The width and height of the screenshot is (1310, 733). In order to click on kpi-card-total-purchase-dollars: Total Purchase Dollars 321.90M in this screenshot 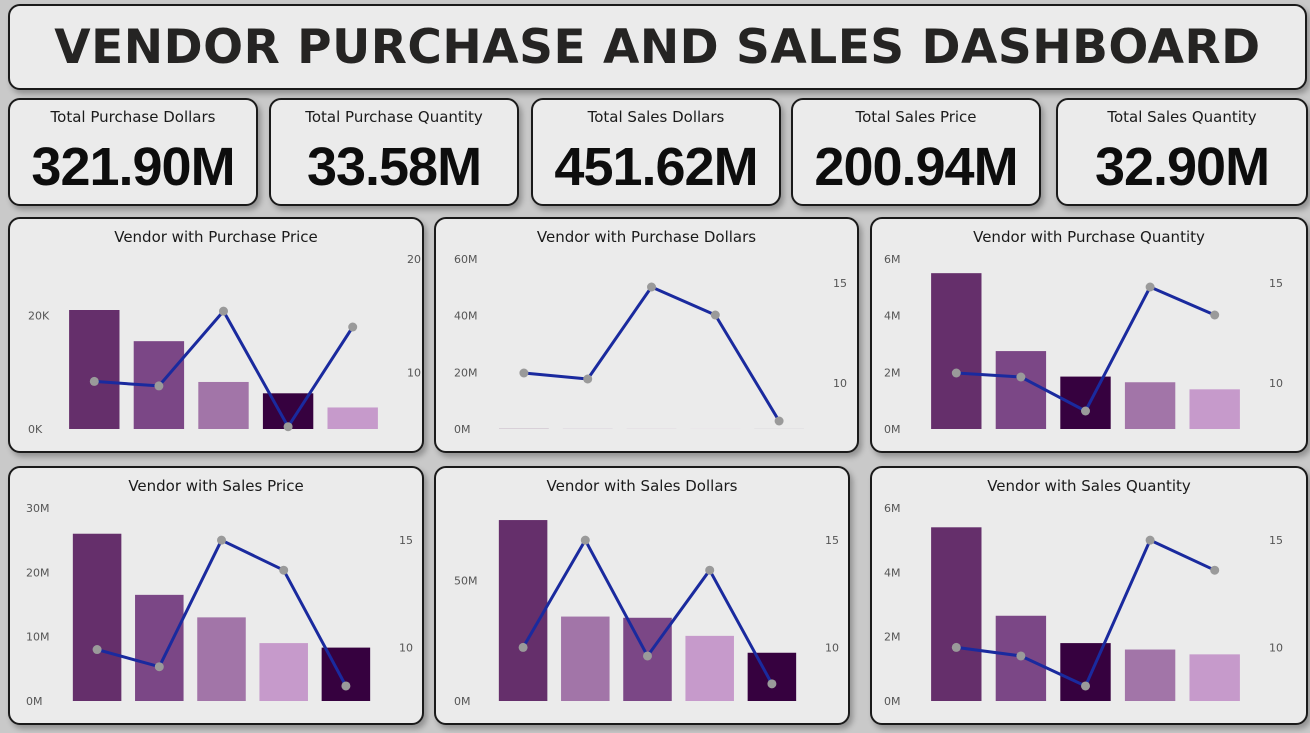, I will do `click(133, 152)`.